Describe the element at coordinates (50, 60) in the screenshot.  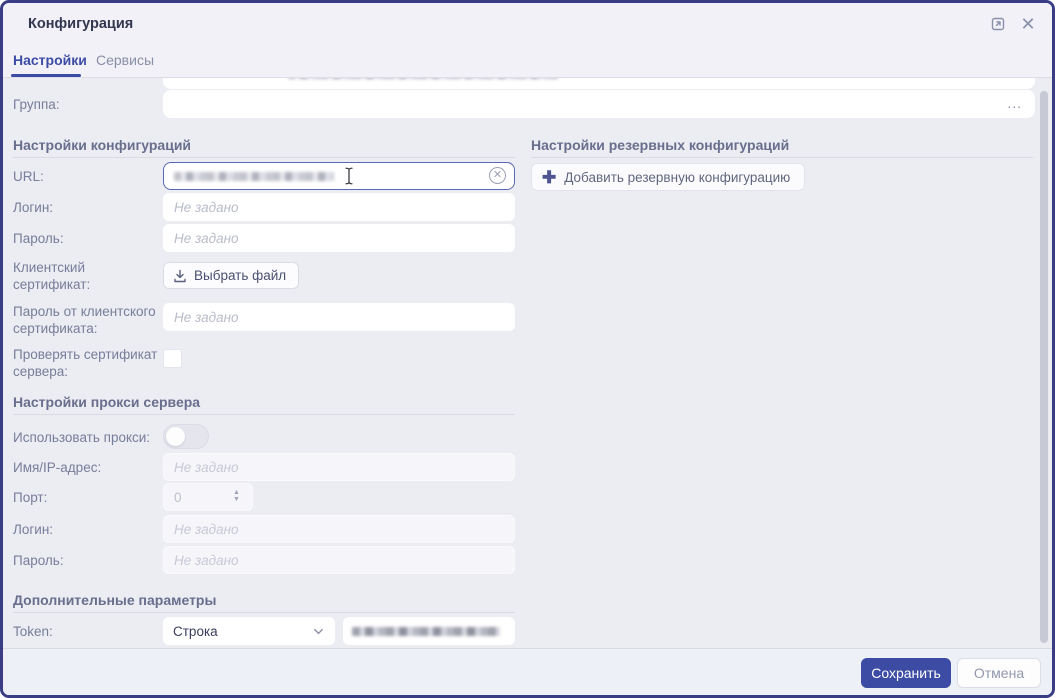
I see `tab-settings: Настройки` at that location.